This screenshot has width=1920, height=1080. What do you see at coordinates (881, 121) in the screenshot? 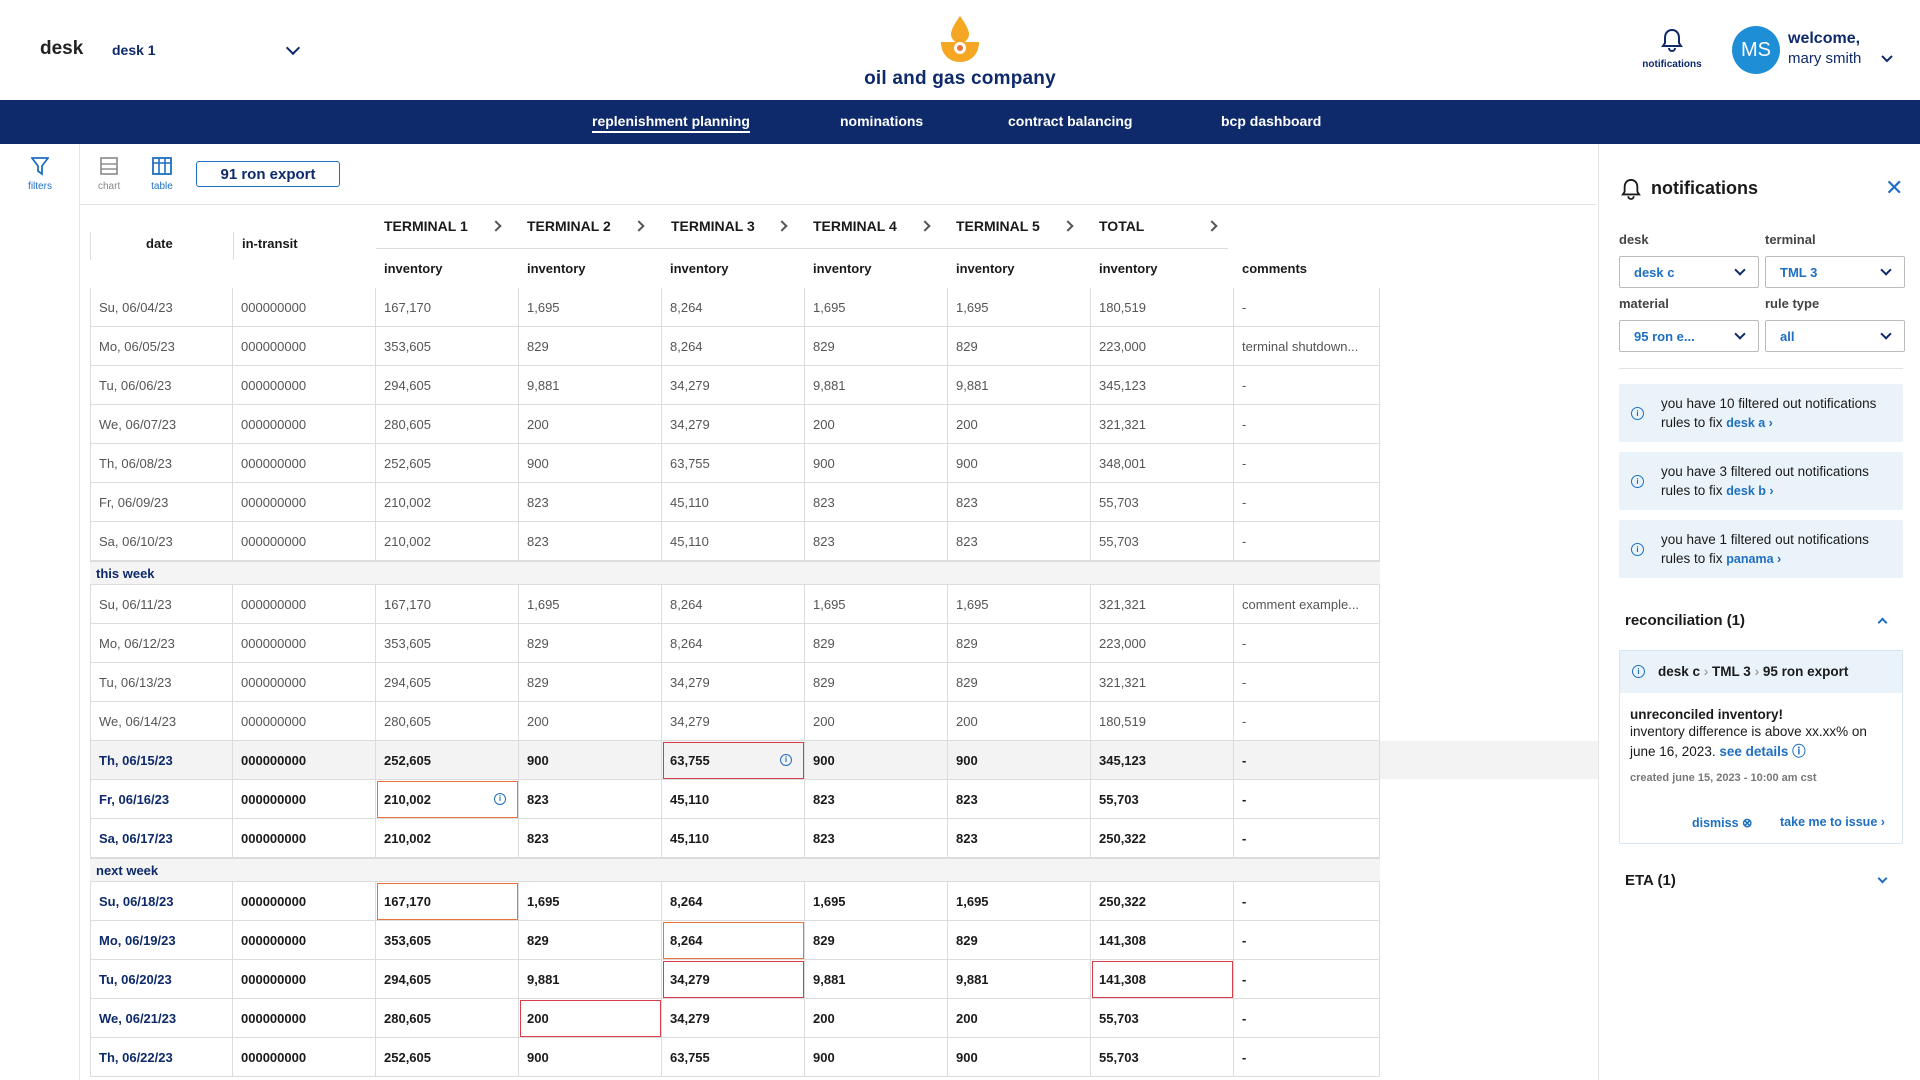
I see `nav-nominations: nominations` at bounding box center [881, 121].